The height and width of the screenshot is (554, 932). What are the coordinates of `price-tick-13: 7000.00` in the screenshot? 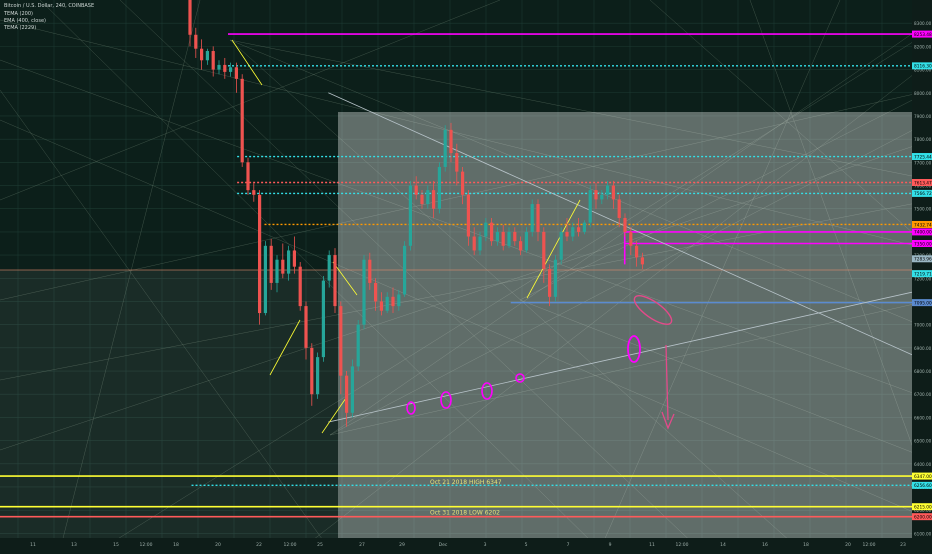 It's located at (923, 325).